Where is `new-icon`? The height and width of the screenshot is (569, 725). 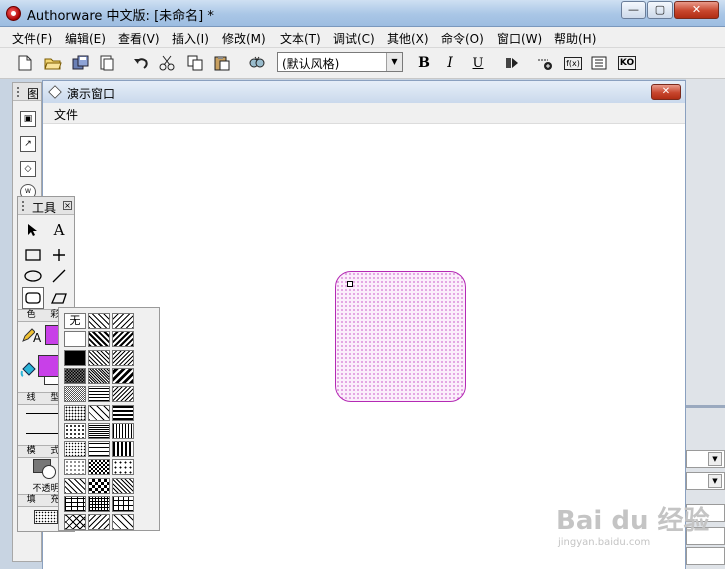
new-icon is located at coordinates (25, 63).